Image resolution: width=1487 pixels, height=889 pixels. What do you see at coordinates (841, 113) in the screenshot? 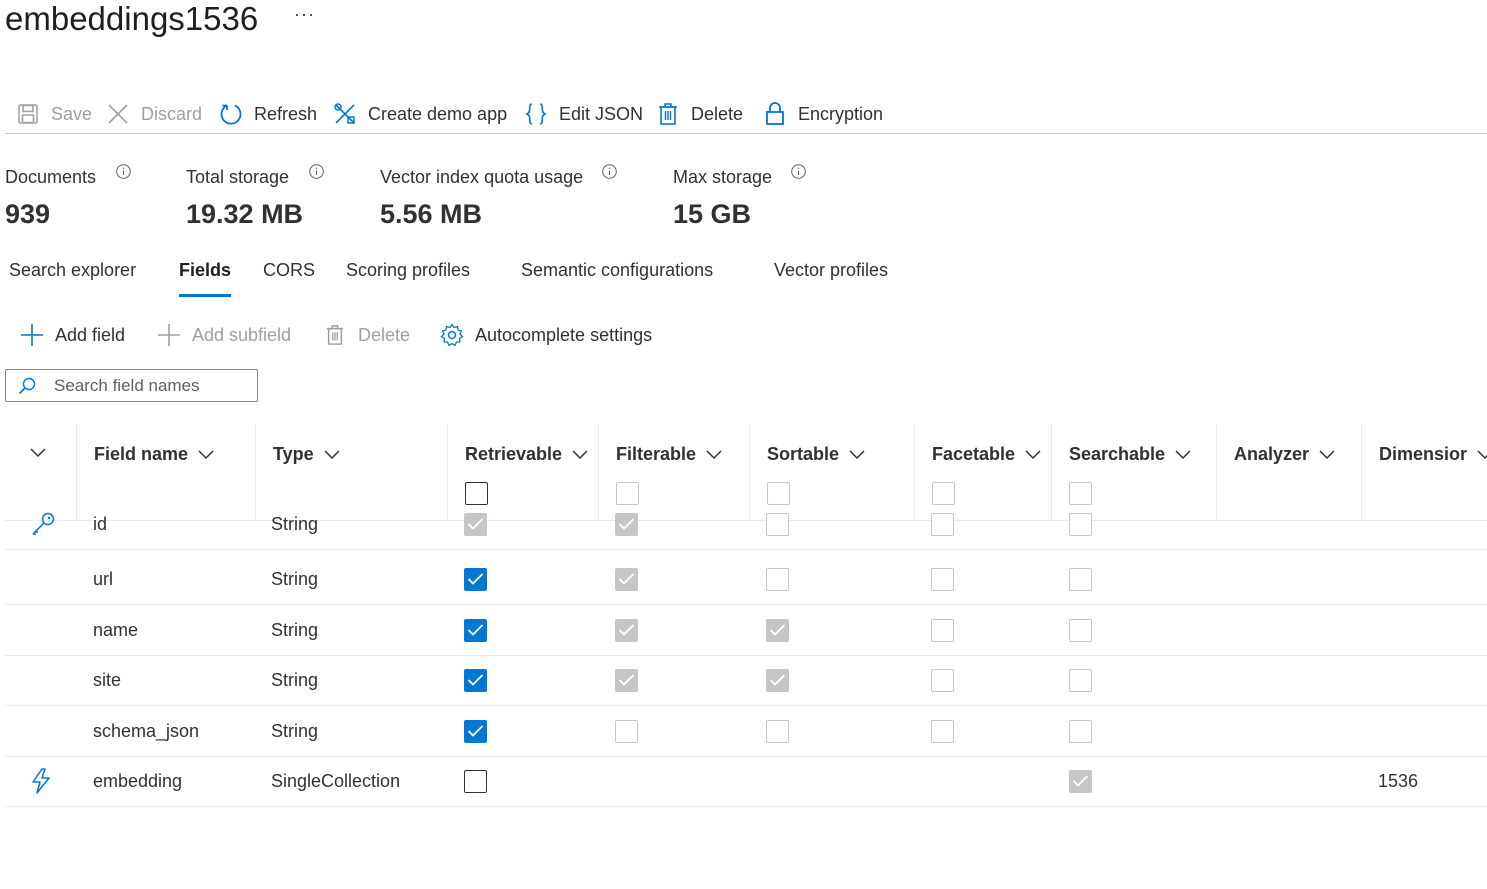
I see `encryption-label: Encryption` at bounding box center [841, 113].